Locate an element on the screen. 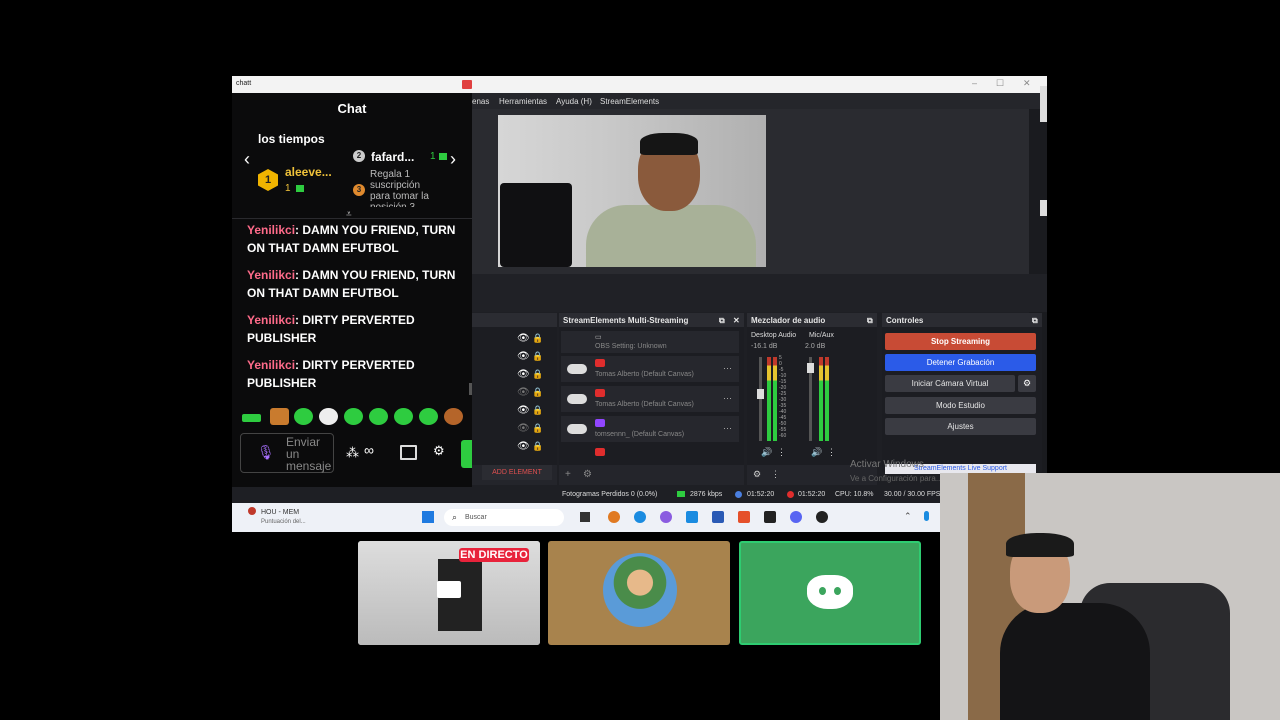 The height and width of the screenshot is (720, 1280). windows-start-icon is located at coordinates (428, 517).